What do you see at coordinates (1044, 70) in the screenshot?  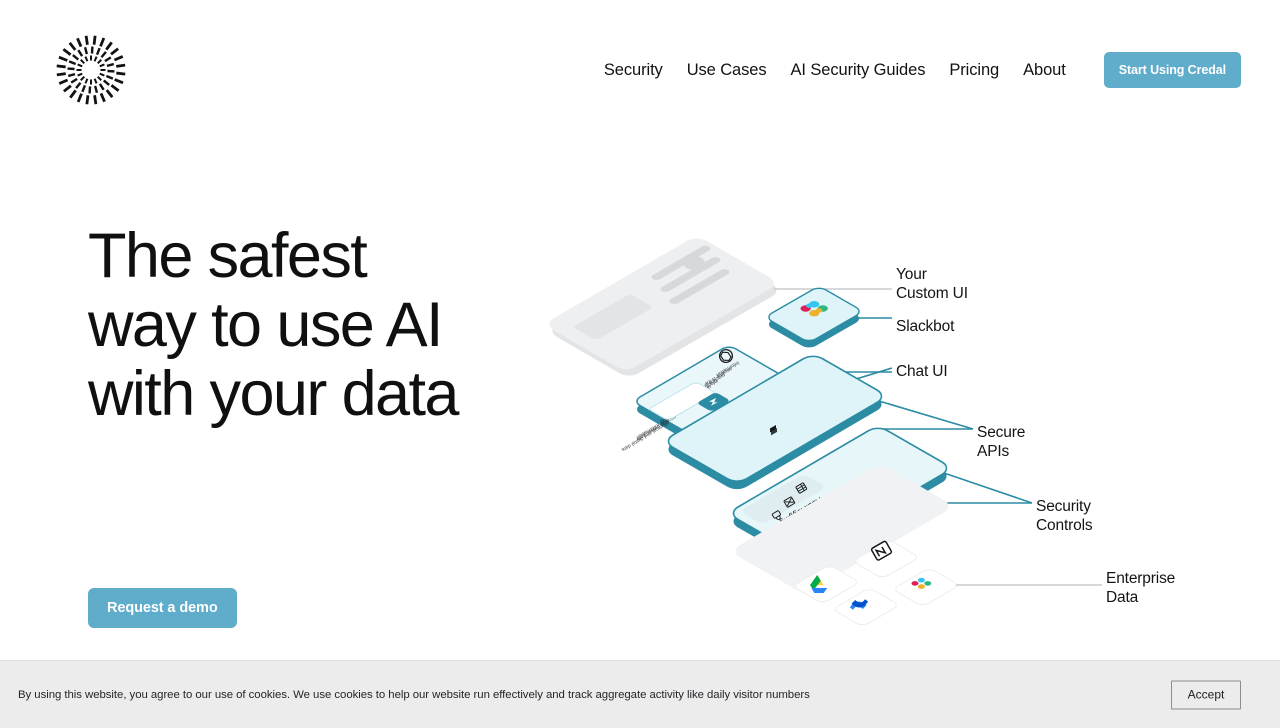 I see `nav-item-about: About` at bounding box center [1044, 70].